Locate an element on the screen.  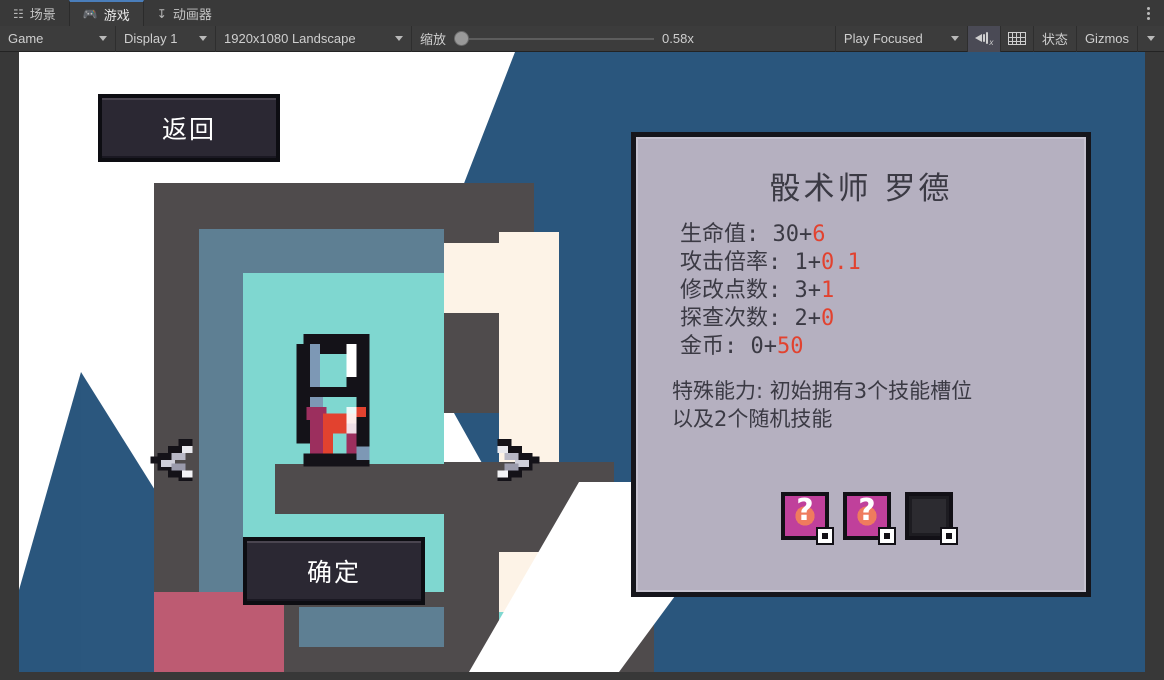
stat-bonus: 6 is located at coordinates (819, 234).